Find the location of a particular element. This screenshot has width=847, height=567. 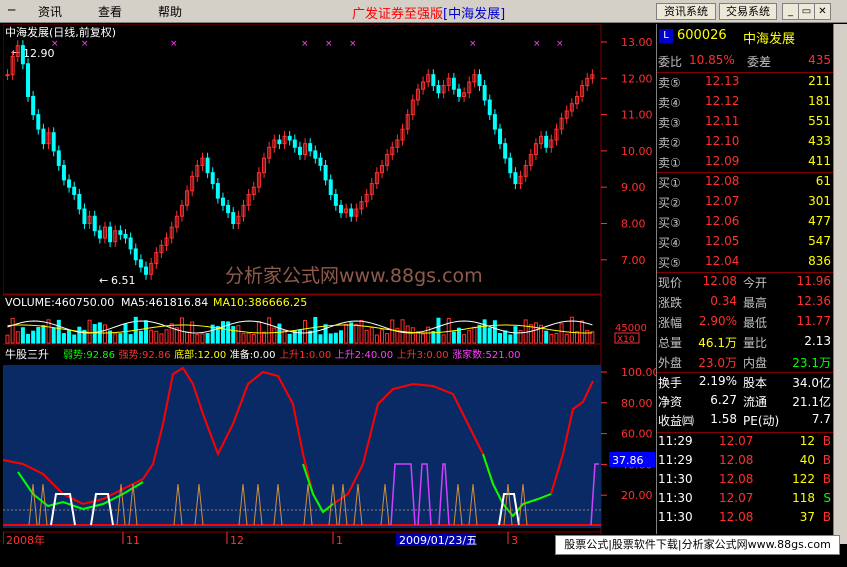

level-icon: L is located at coordinates (666, 36).